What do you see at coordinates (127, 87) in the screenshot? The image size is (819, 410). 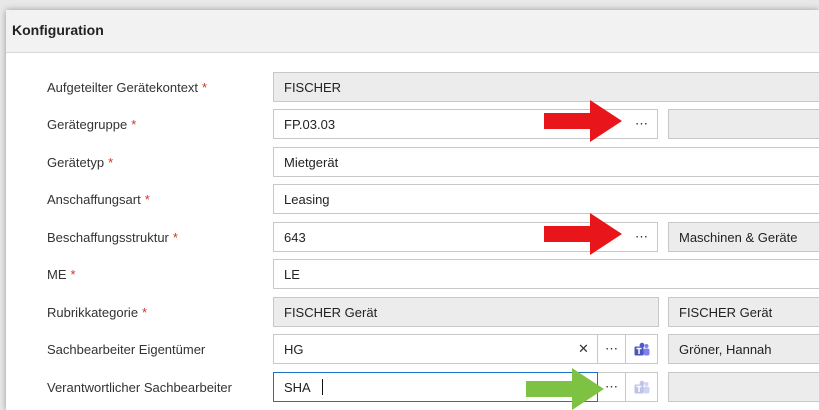 I see `context-label: Aufgeteilter Gerätekontext *` at bounding box center [127, 87].